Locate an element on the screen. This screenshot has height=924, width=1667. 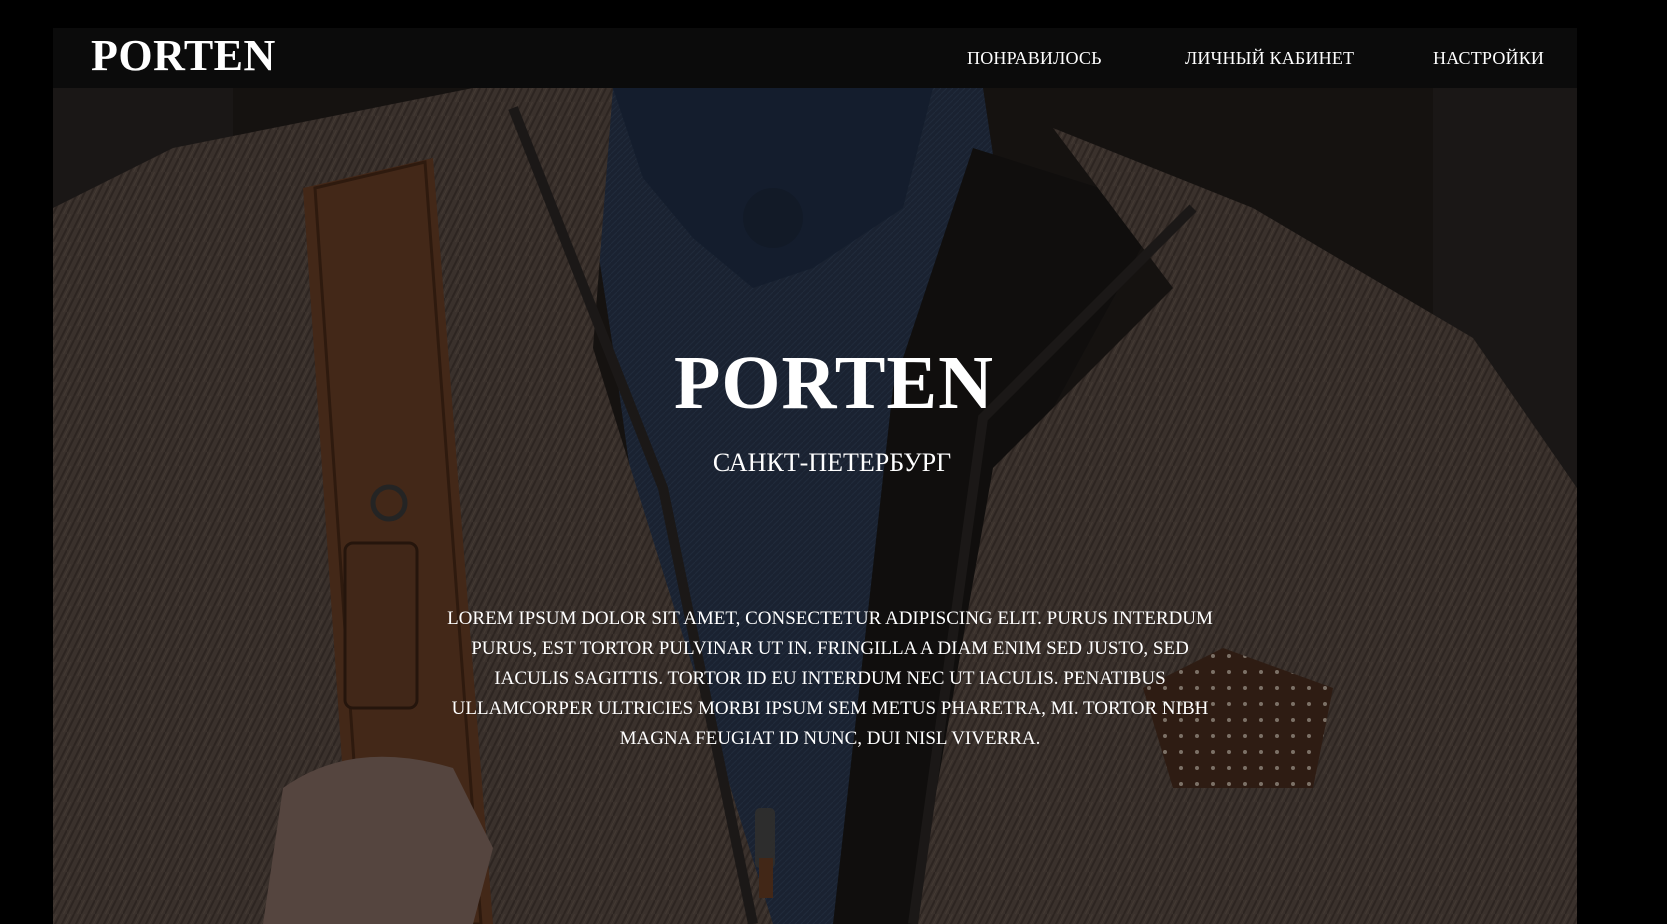
nav-link-settings: НАСТРОЙКИ is located at coordinates (1488, 58).